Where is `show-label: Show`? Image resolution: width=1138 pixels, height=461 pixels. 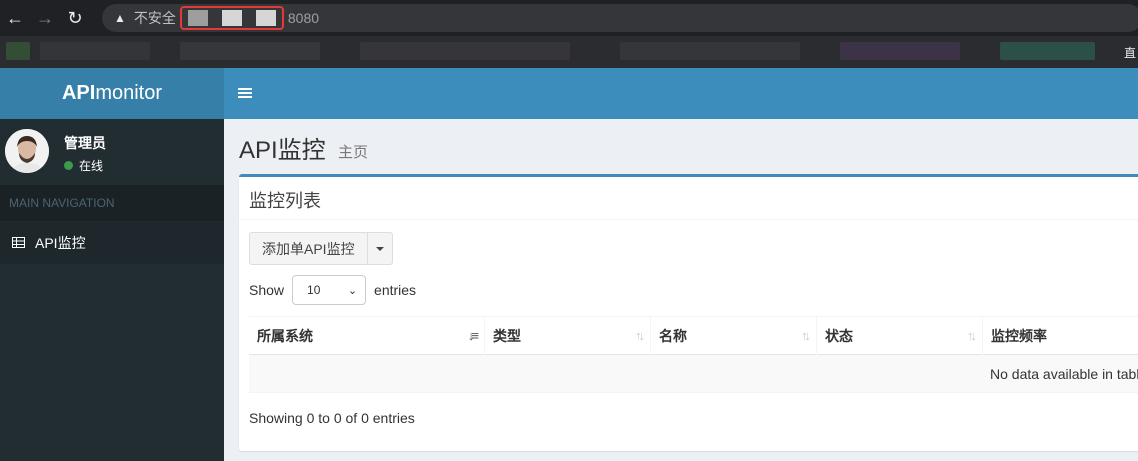 show-label: Show is located at coordinates (267, 290).